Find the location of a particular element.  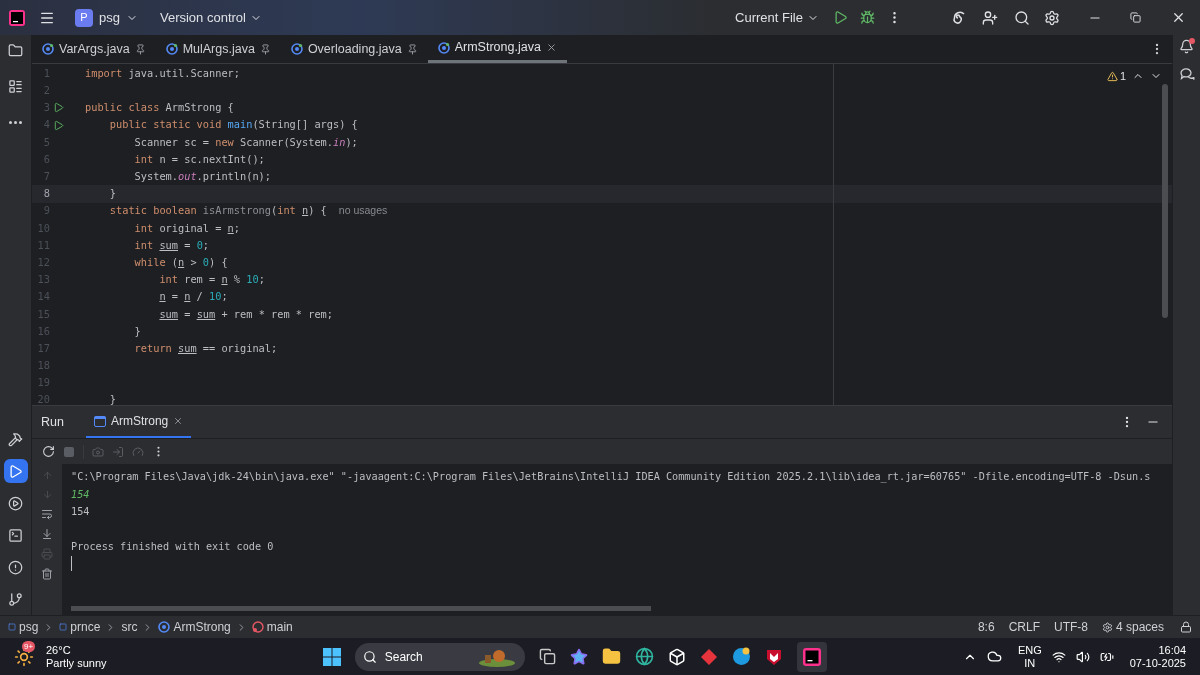

add-user-icon is located at coordinates (990, 17).